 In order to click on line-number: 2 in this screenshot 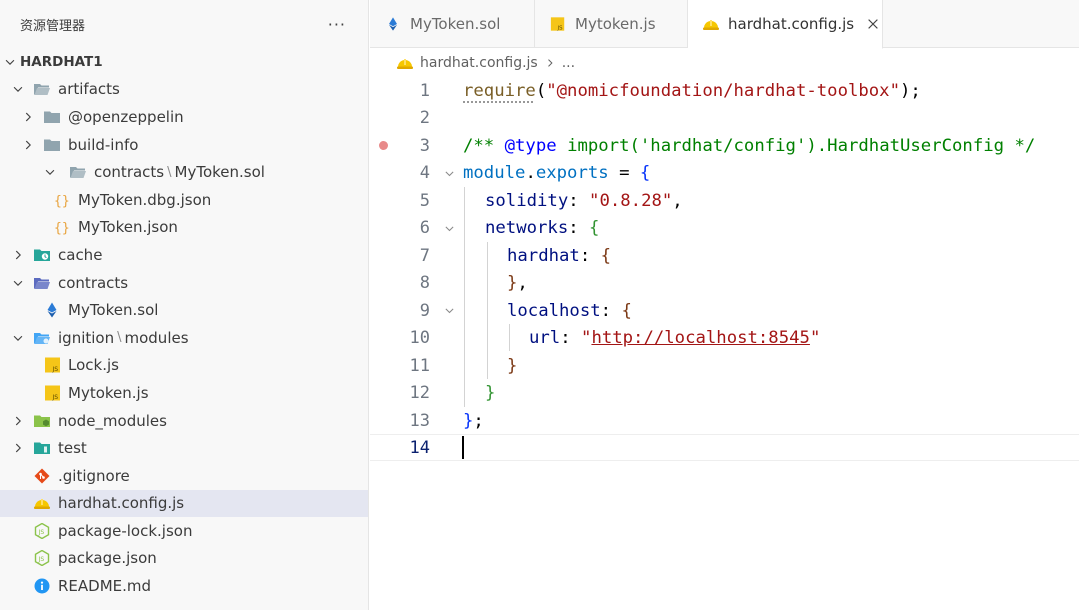, I will do `click(424, 118)`.